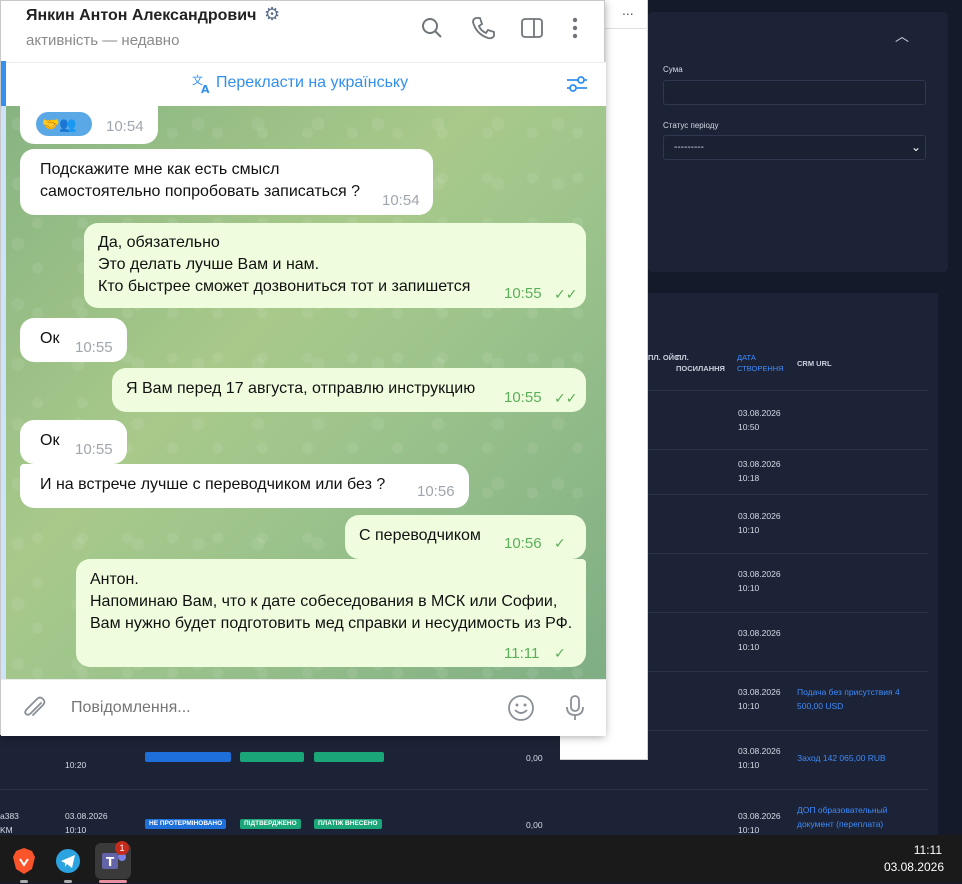  What do you see at coordinates (348, 824) in the screenshot?
I see `status-badge: ПЛАТІЖ ВНЕСЕНО` at bounding box center [348, 824].